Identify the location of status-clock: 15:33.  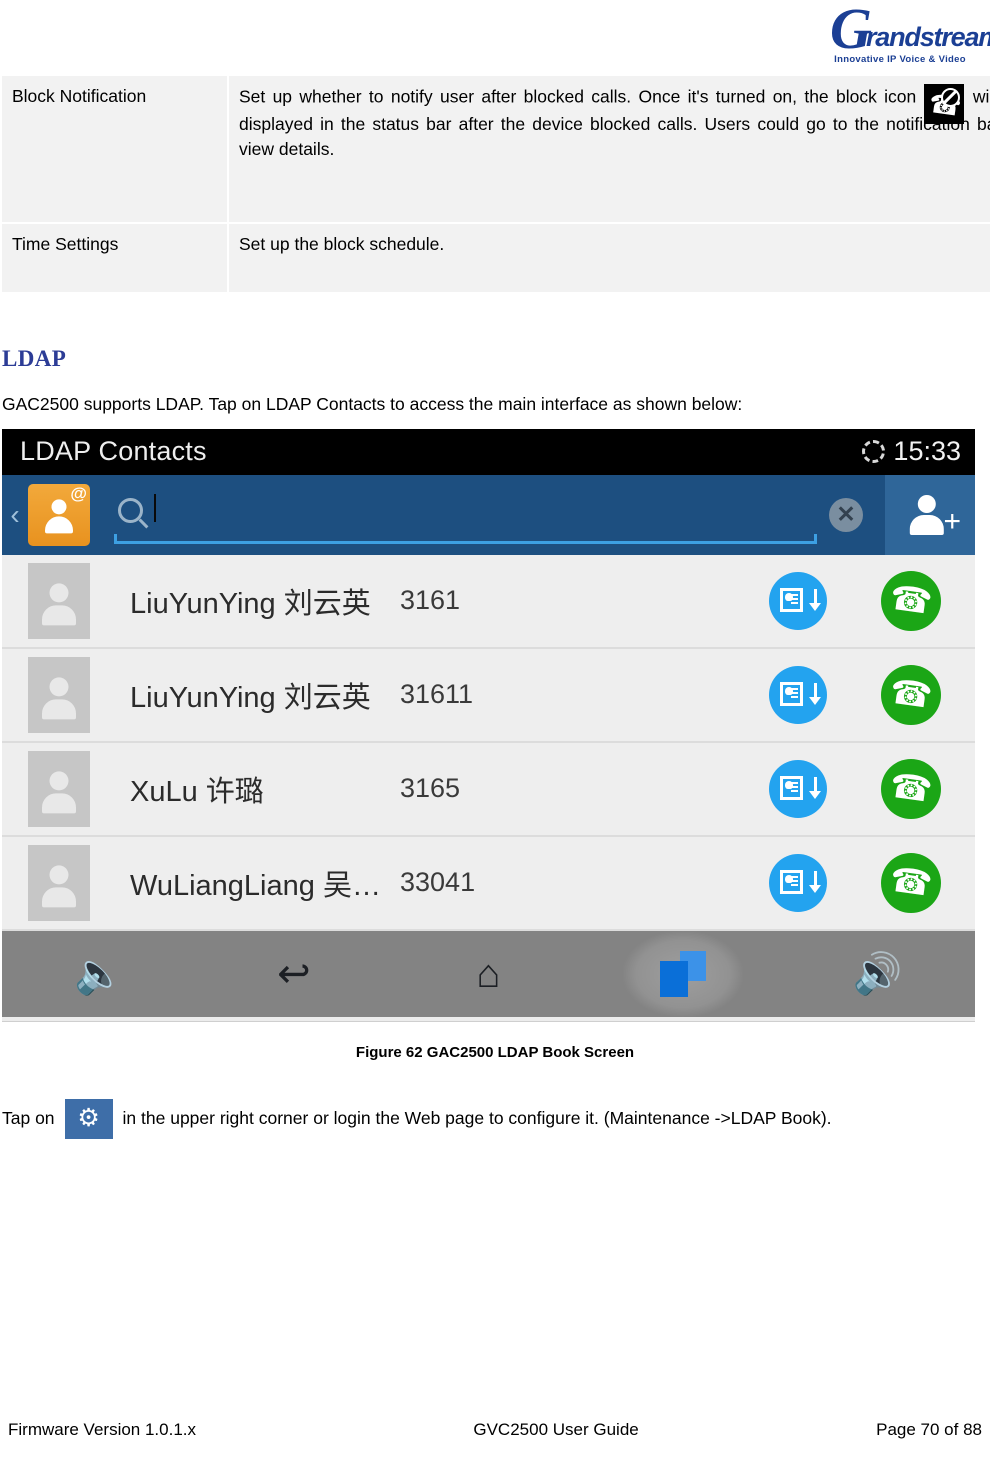
(927, 451).